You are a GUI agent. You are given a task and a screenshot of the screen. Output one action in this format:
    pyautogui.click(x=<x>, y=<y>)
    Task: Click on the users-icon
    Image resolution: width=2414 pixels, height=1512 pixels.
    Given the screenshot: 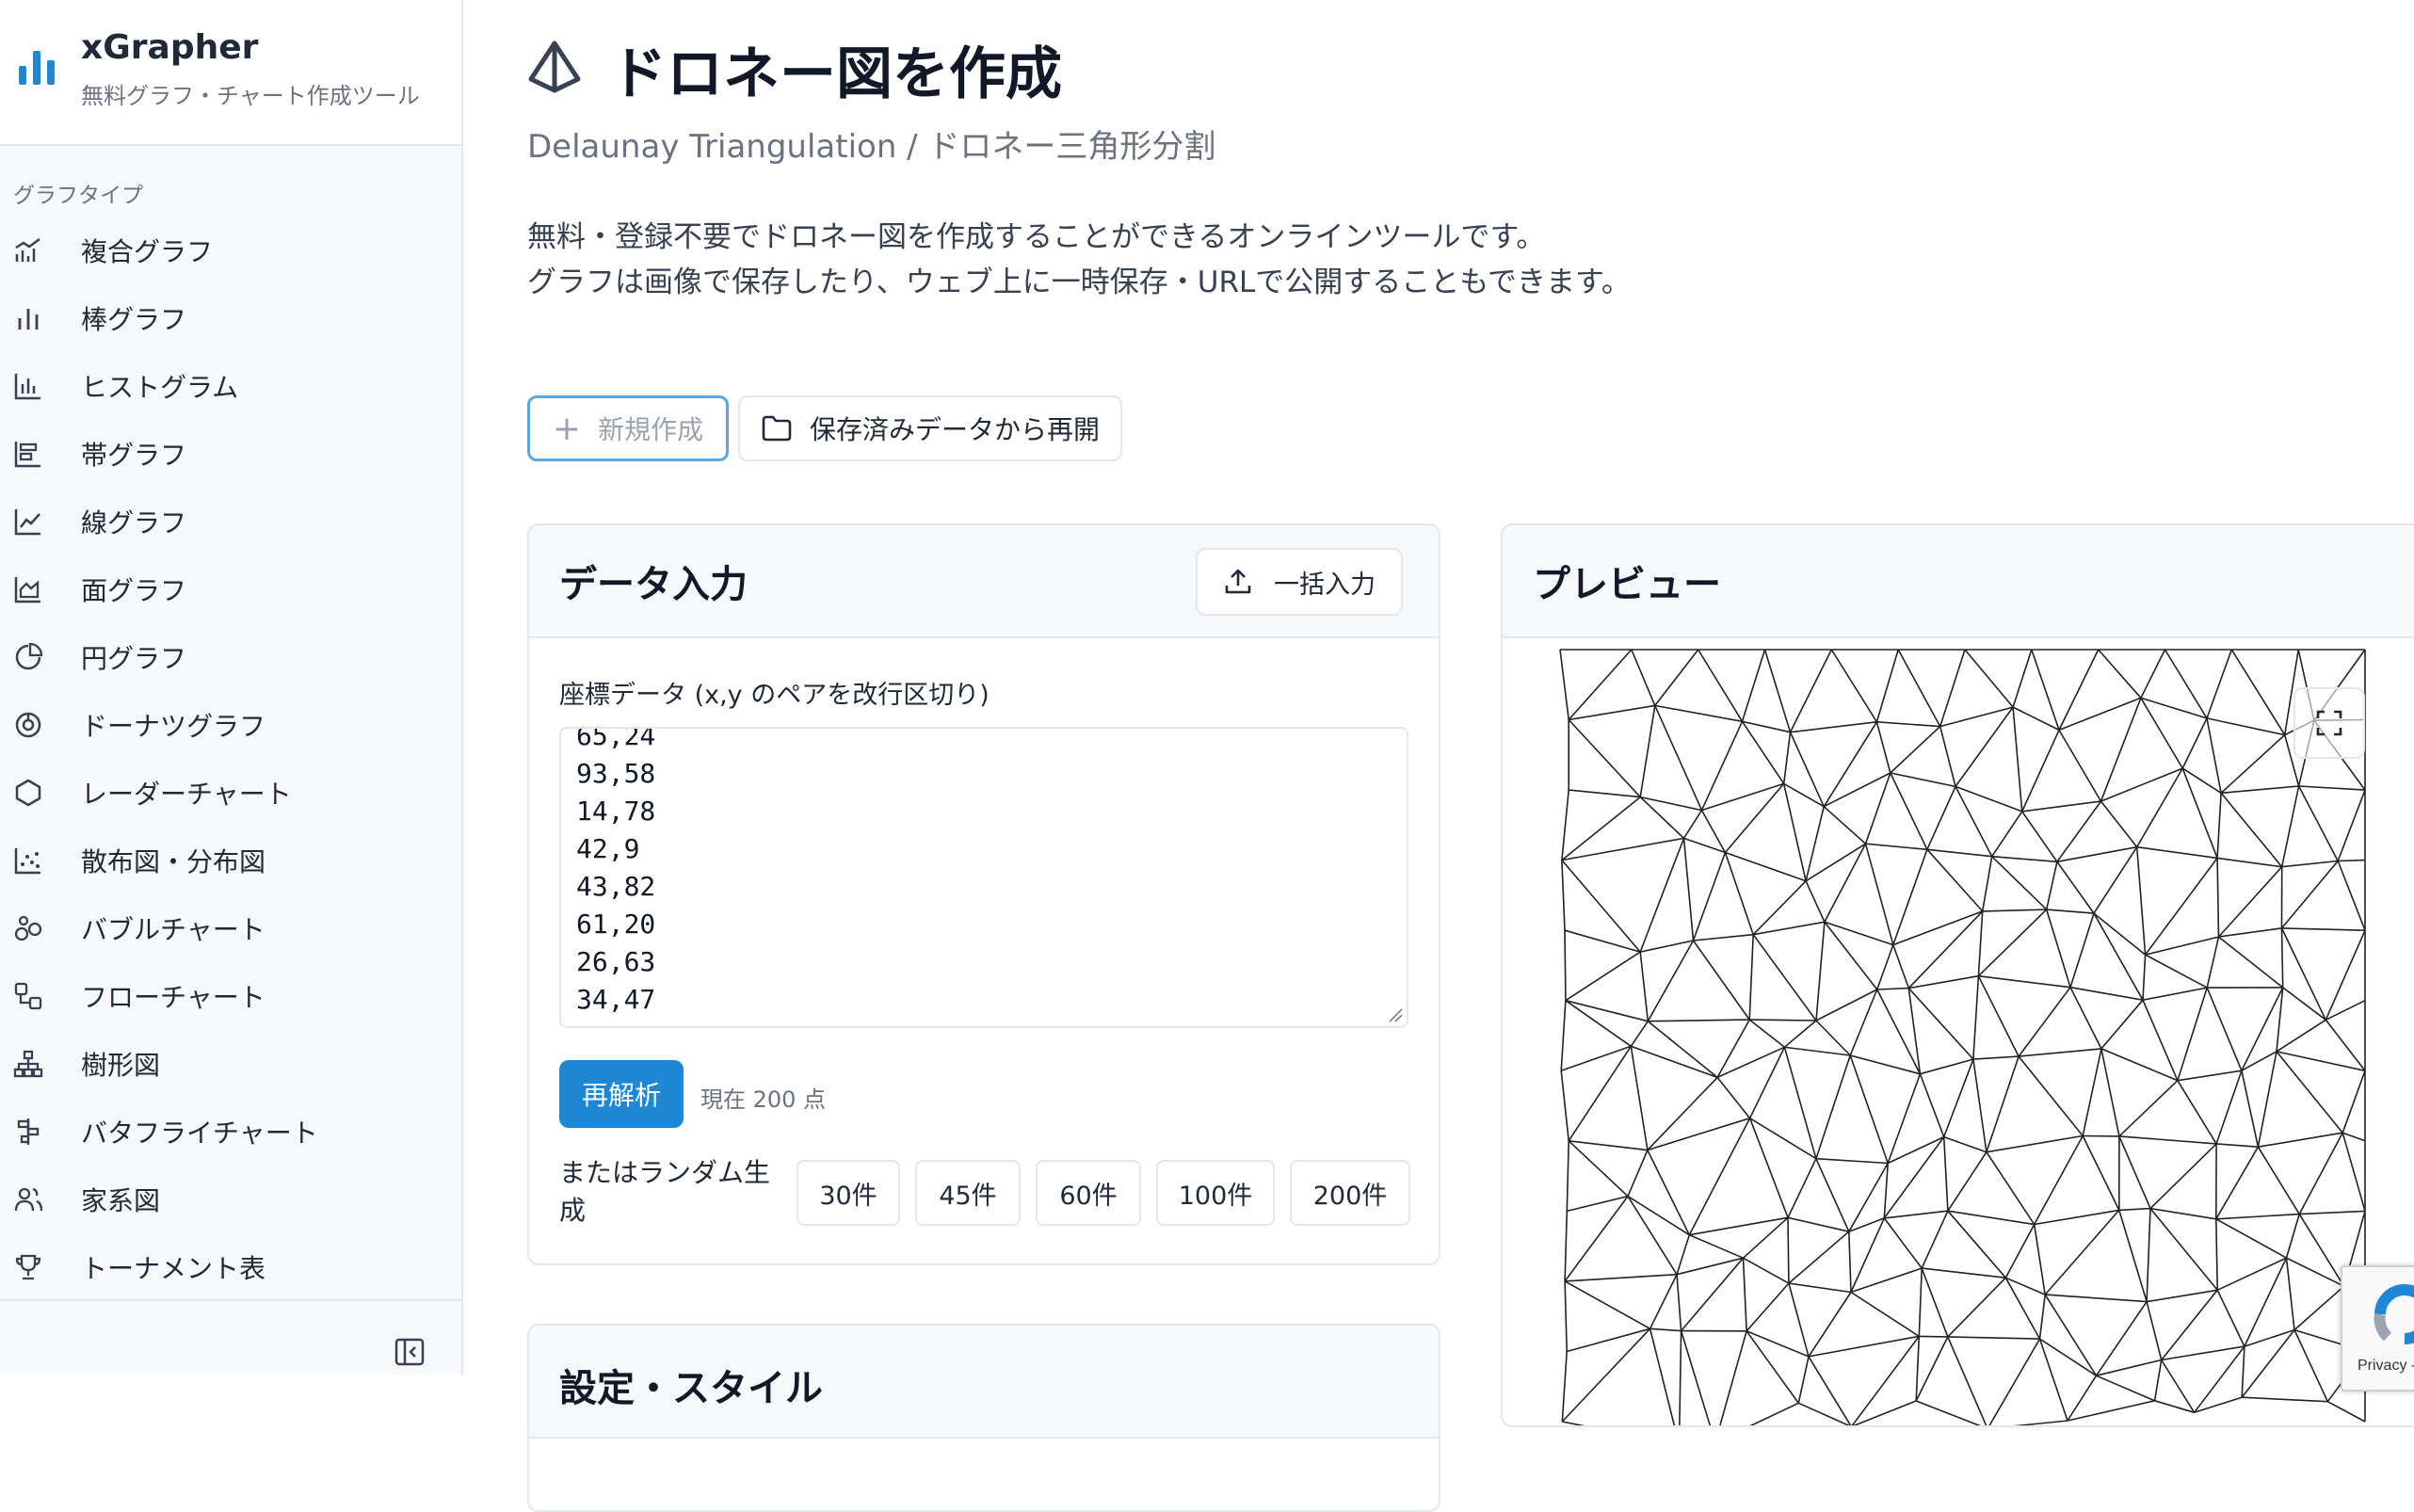 What is the action you would take?
    pyautogui.click(x=28, y=1199)
    